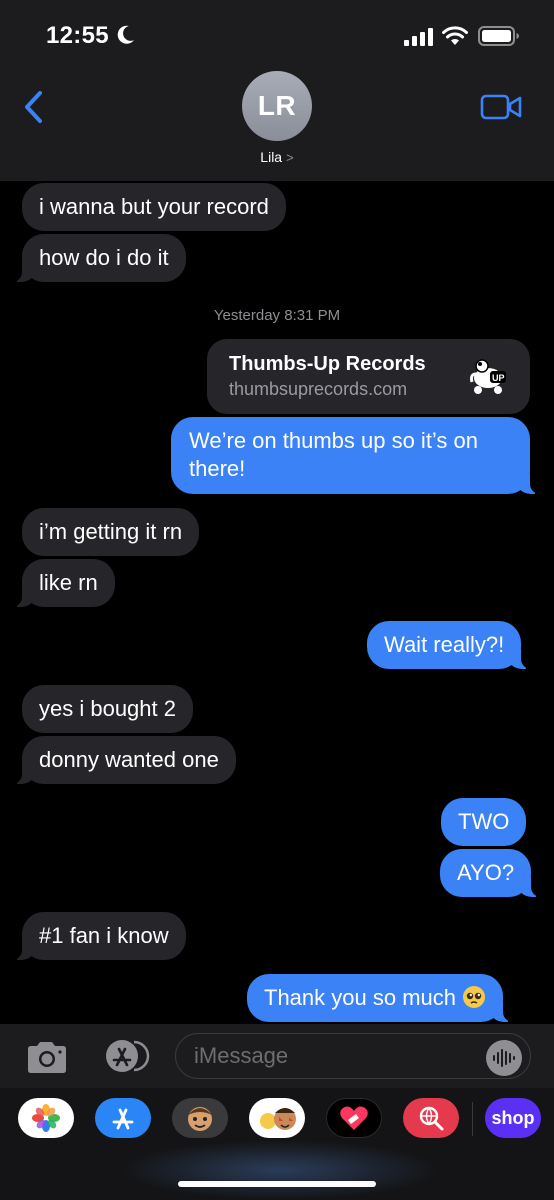 The width and height of the screenshot is (554, 1200). Describe the element at coordinates (290, 157) in the screenshot. I see `chevron-right-icon: >` at that location.